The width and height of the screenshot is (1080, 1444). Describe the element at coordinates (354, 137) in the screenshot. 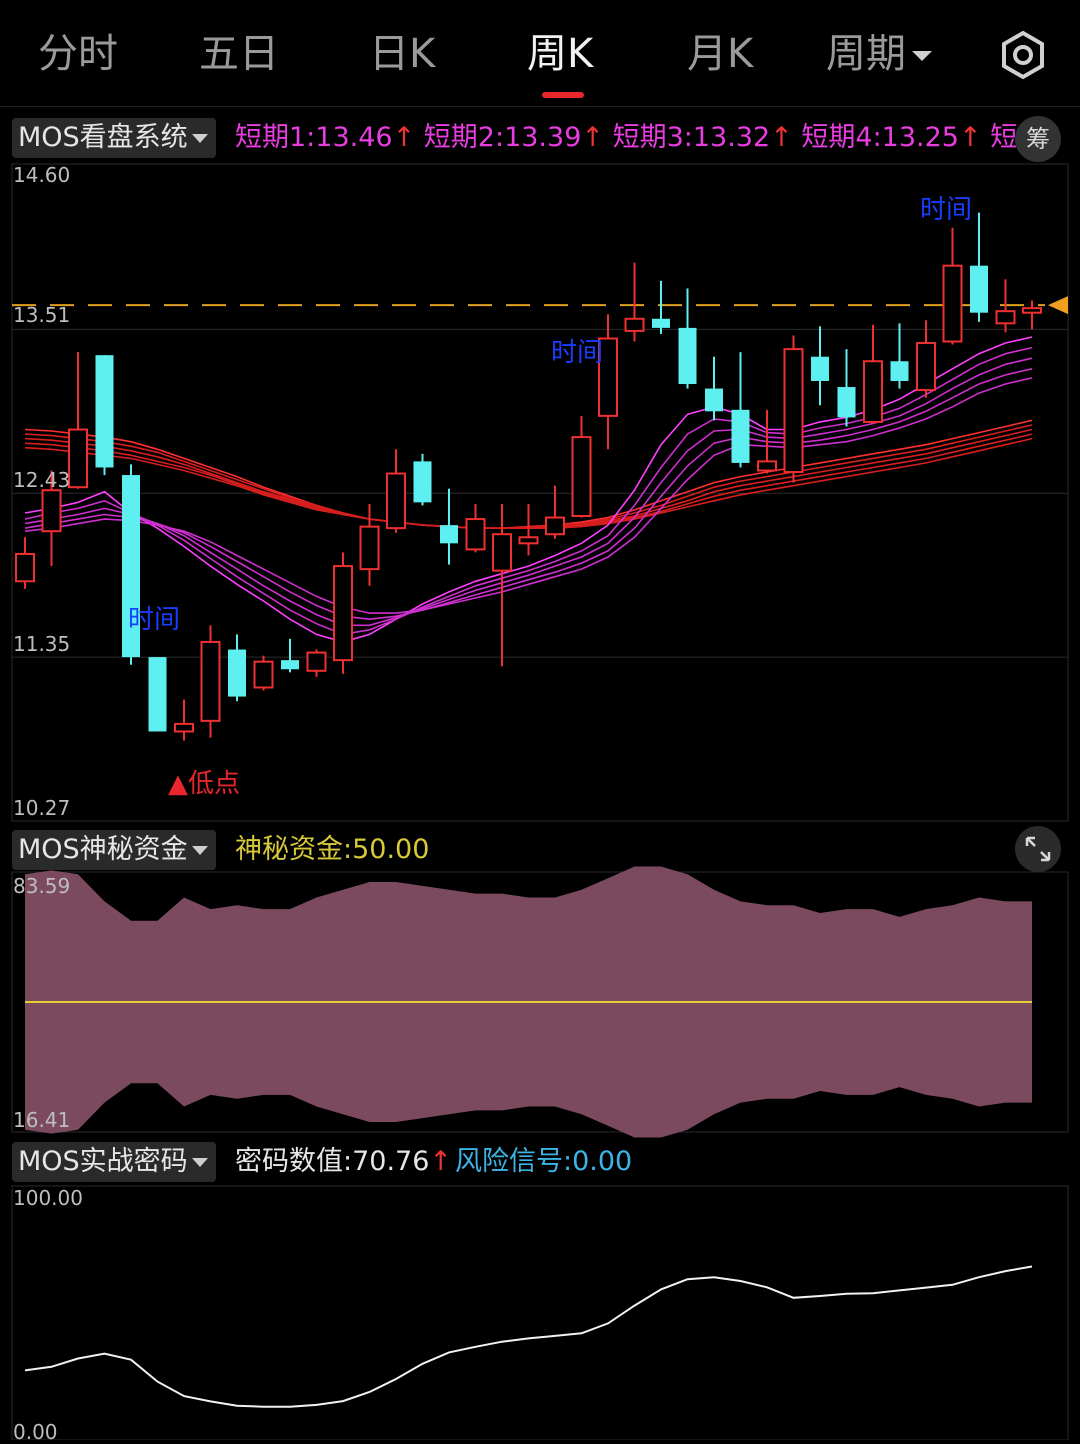

I see `short-1-value: 13.46` at that location.